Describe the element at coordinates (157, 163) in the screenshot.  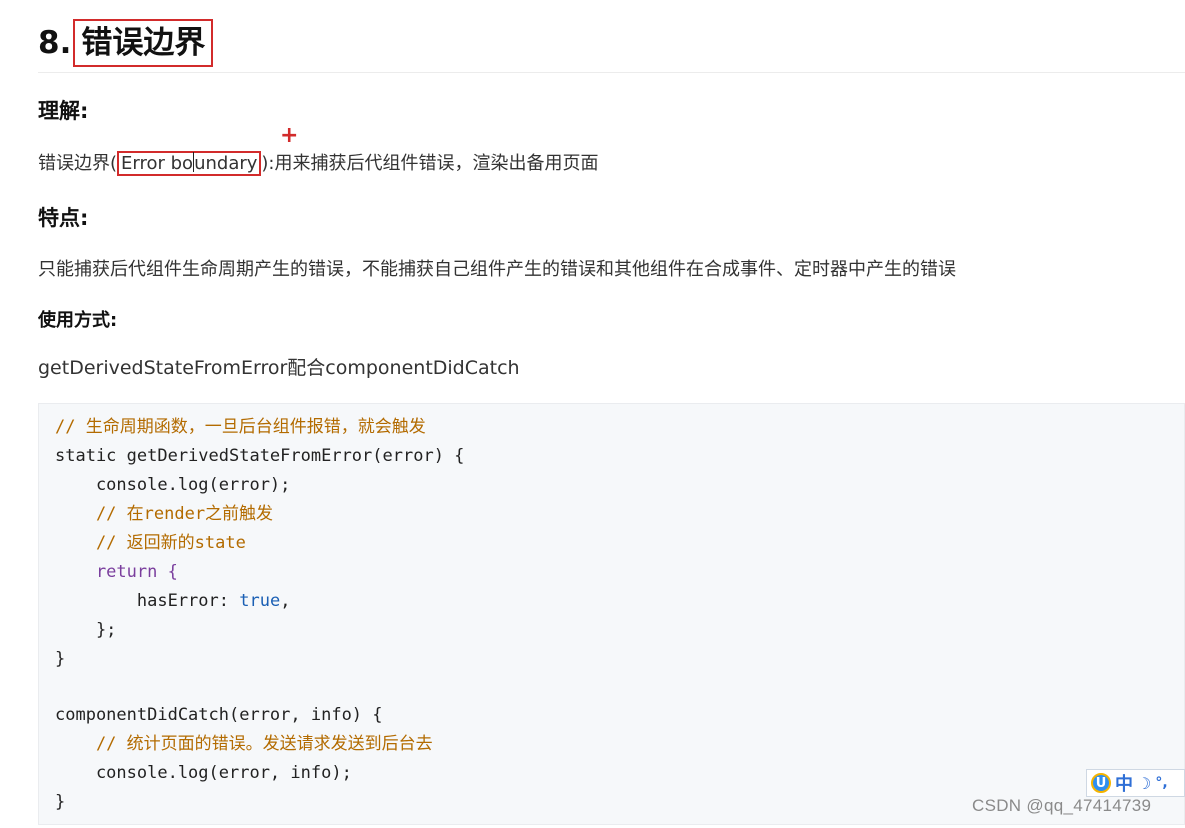
I see `term-part-a: Error bo` at that location.